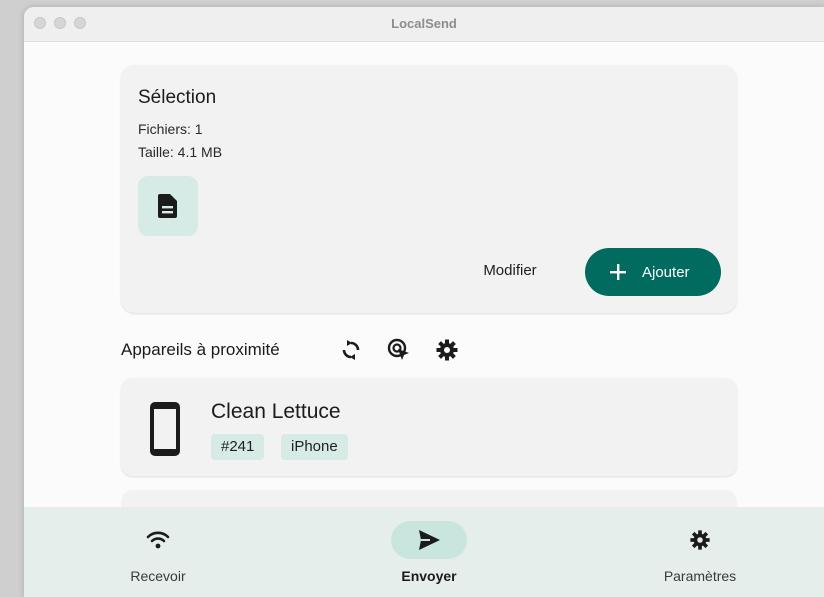  I want to click on send-icon, so click(429, 540).